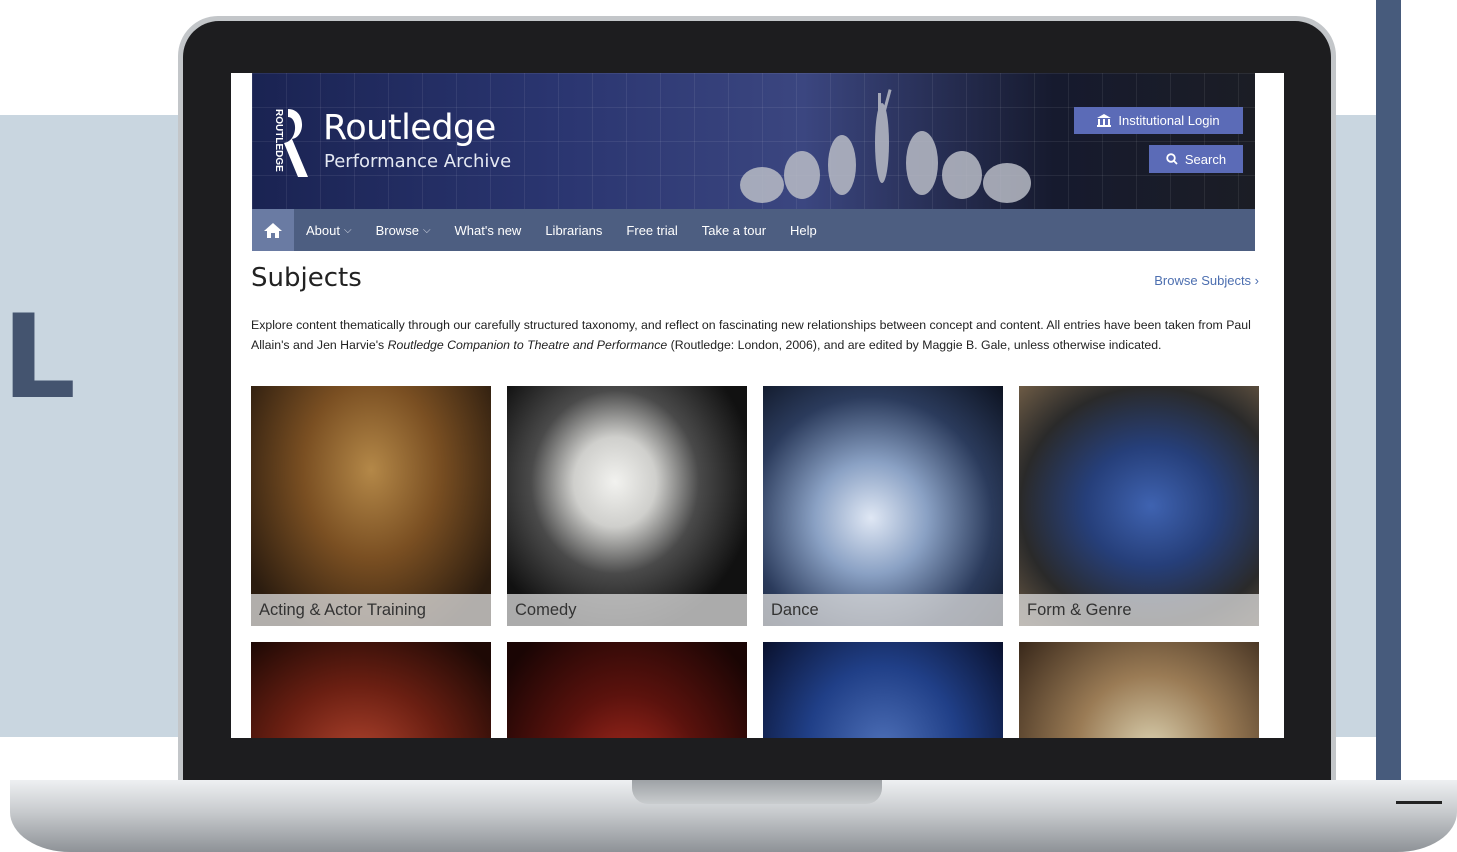 The height and width of the screenshot is (852, 1457). Describe the element at coordinates (734, 230) in the screenshot. I see `nav-item-take-a-tour: Take a tour` at that location.